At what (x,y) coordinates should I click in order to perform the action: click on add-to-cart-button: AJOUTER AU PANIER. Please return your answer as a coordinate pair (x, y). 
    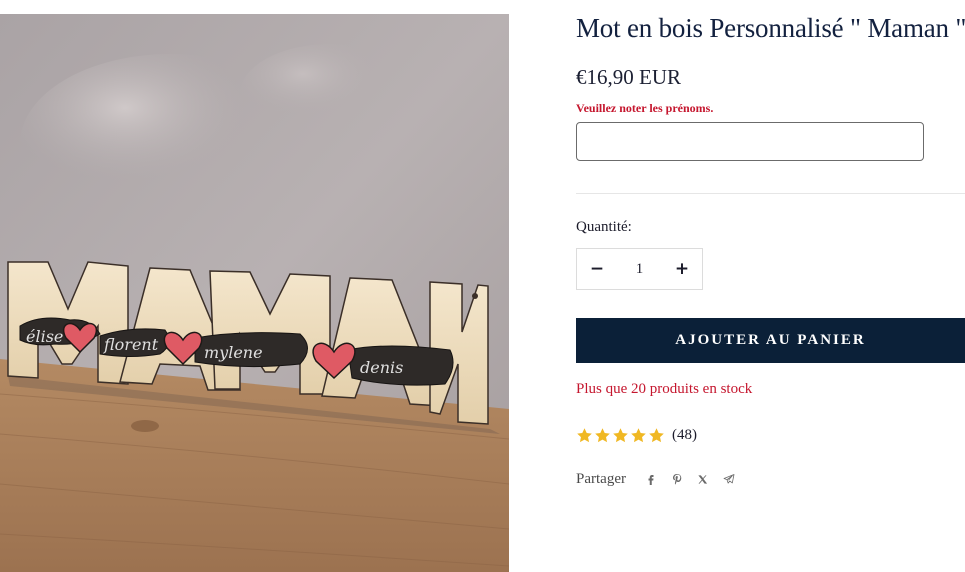
    Looking at the image, I should click on (770, 340).